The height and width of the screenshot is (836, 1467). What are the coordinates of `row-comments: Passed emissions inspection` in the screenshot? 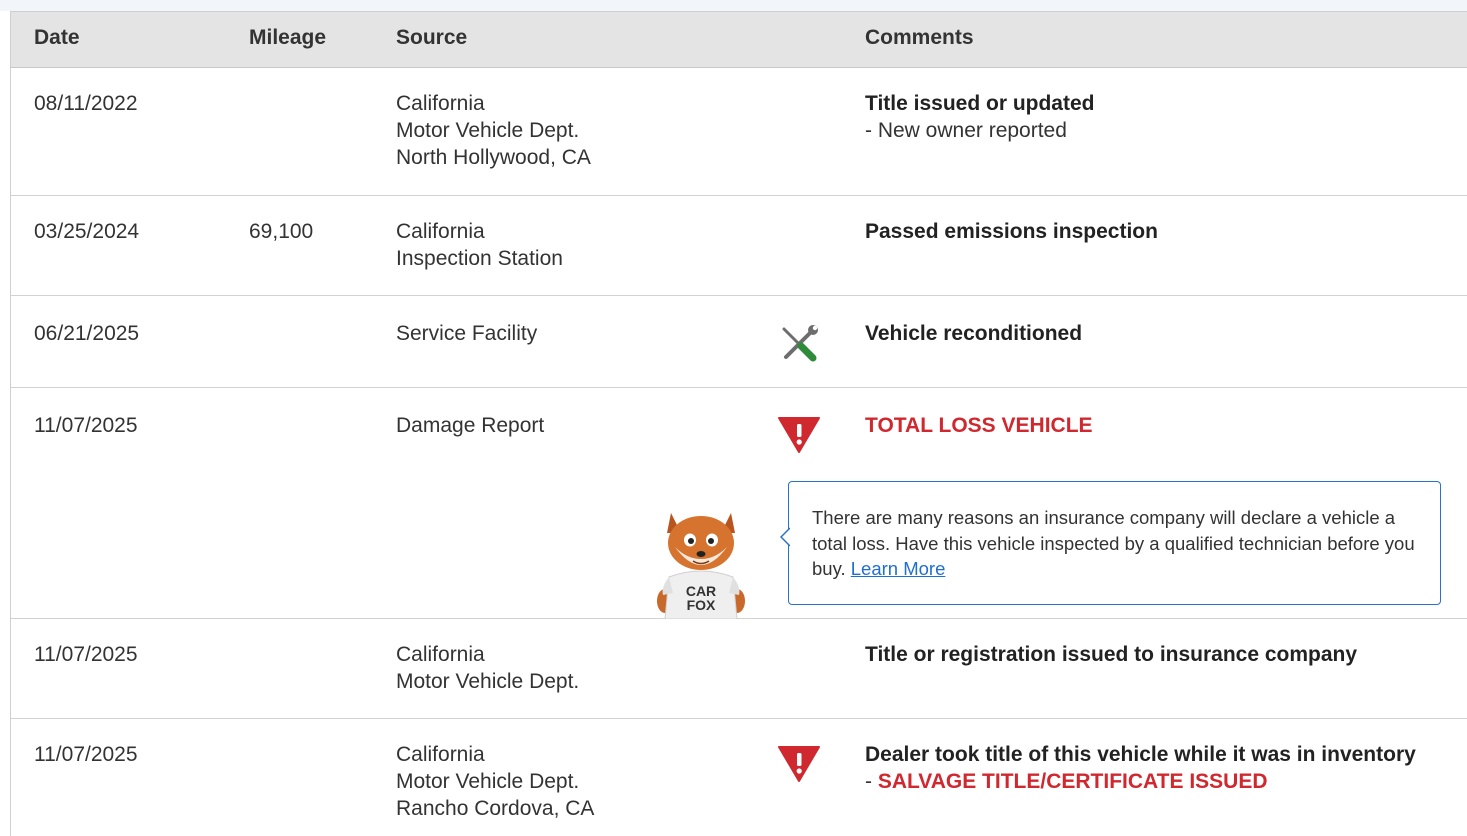 It's located at (1160, 231).